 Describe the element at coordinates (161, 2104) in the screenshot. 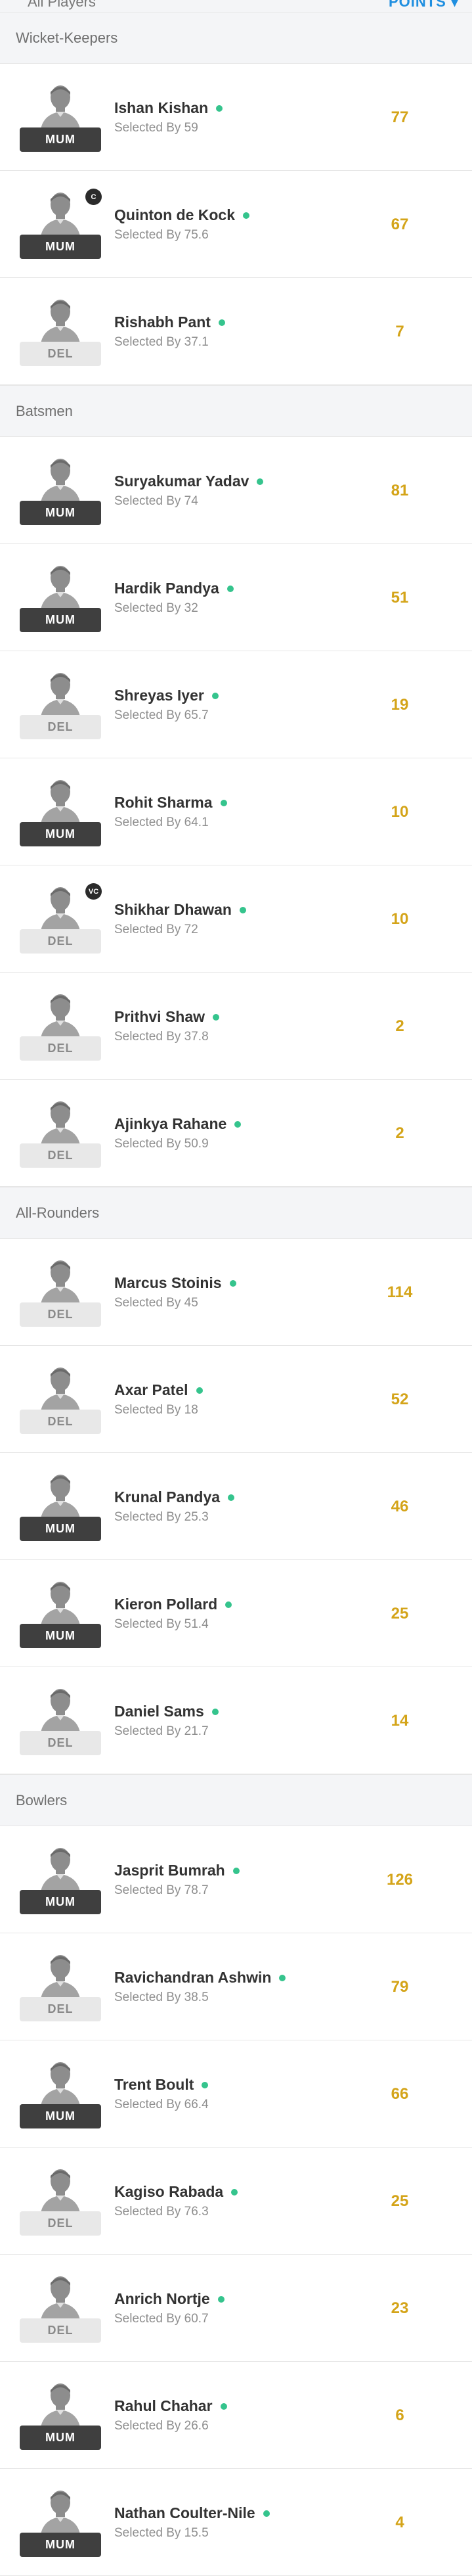

I see `selected-by-text: Selected By 66.4` at that location.